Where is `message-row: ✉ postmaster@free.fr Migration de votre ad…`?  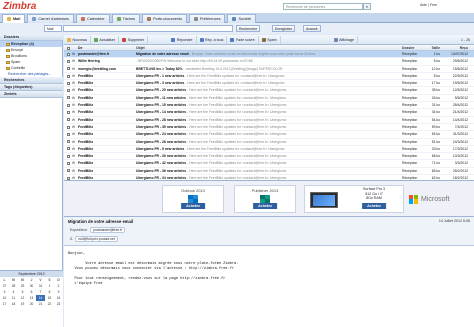 message-row: ✉ postmaster@free.fr Migration de votre ad… is located at coordinates (269, 55).